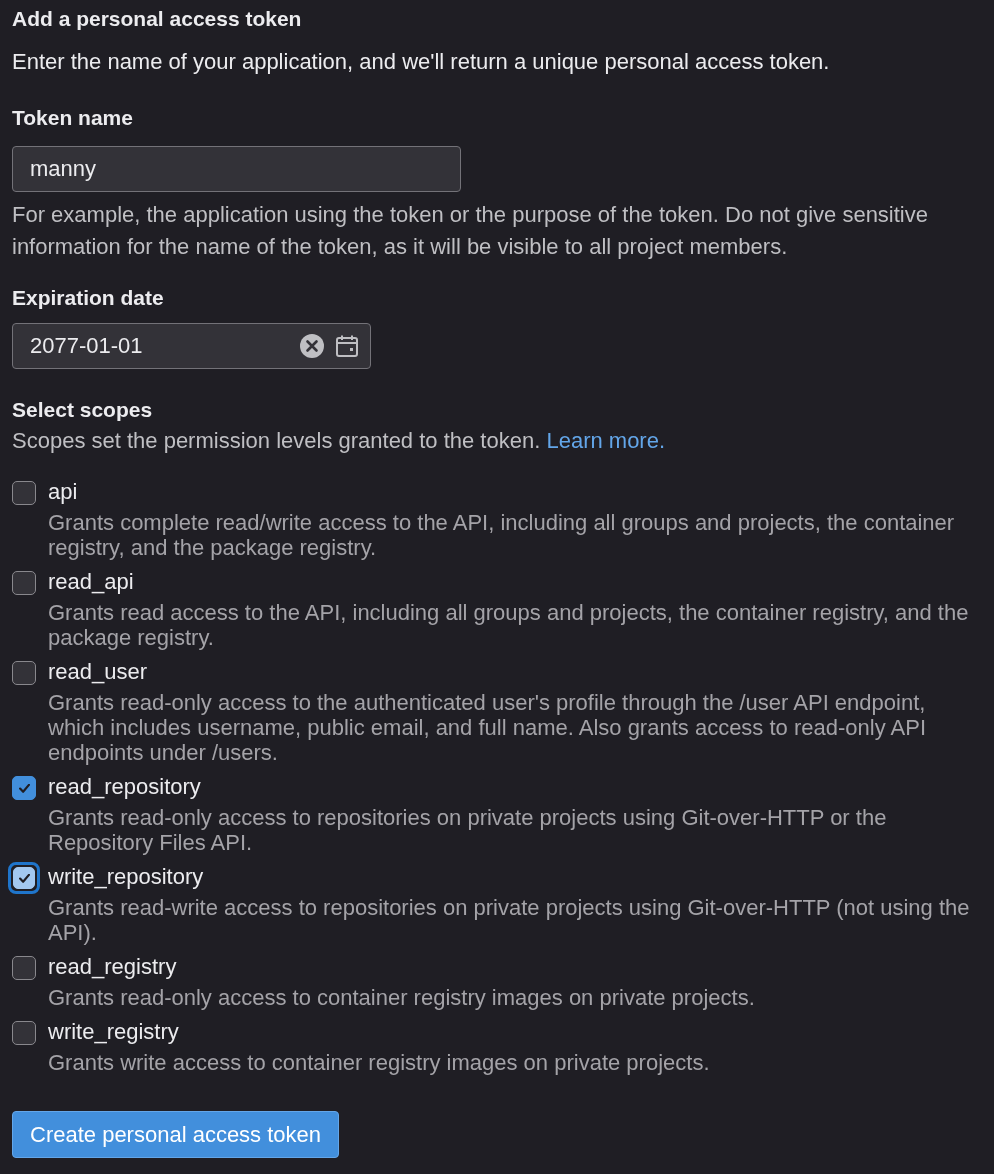  I want to click on token-name-field: manny, so click(236, 169).